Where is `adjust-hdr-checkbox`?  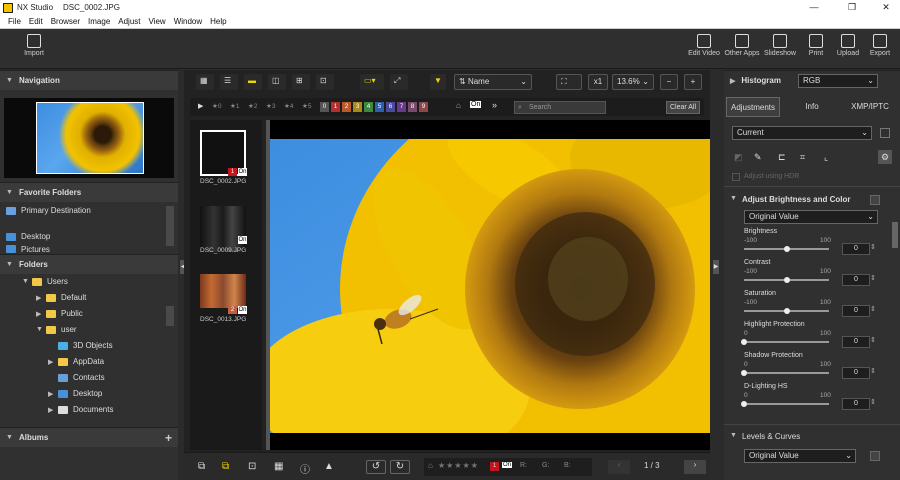 adjust-hdr-checkbox is located at coordinates (736, 177).